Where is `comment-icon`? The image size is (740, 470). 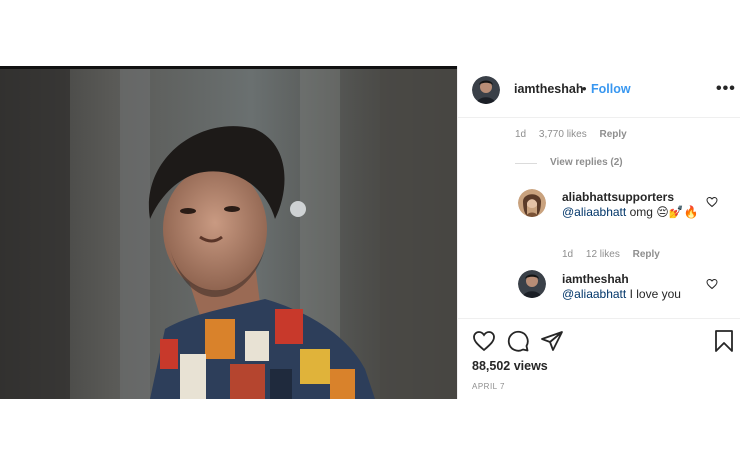 comment-icon is located at coordinates (518, 341).